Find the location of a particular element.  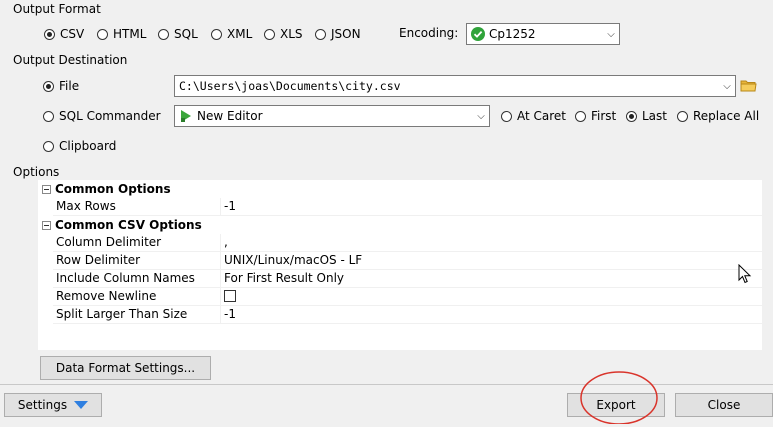

position-last-label: Last is located at coordinates (654, 116).